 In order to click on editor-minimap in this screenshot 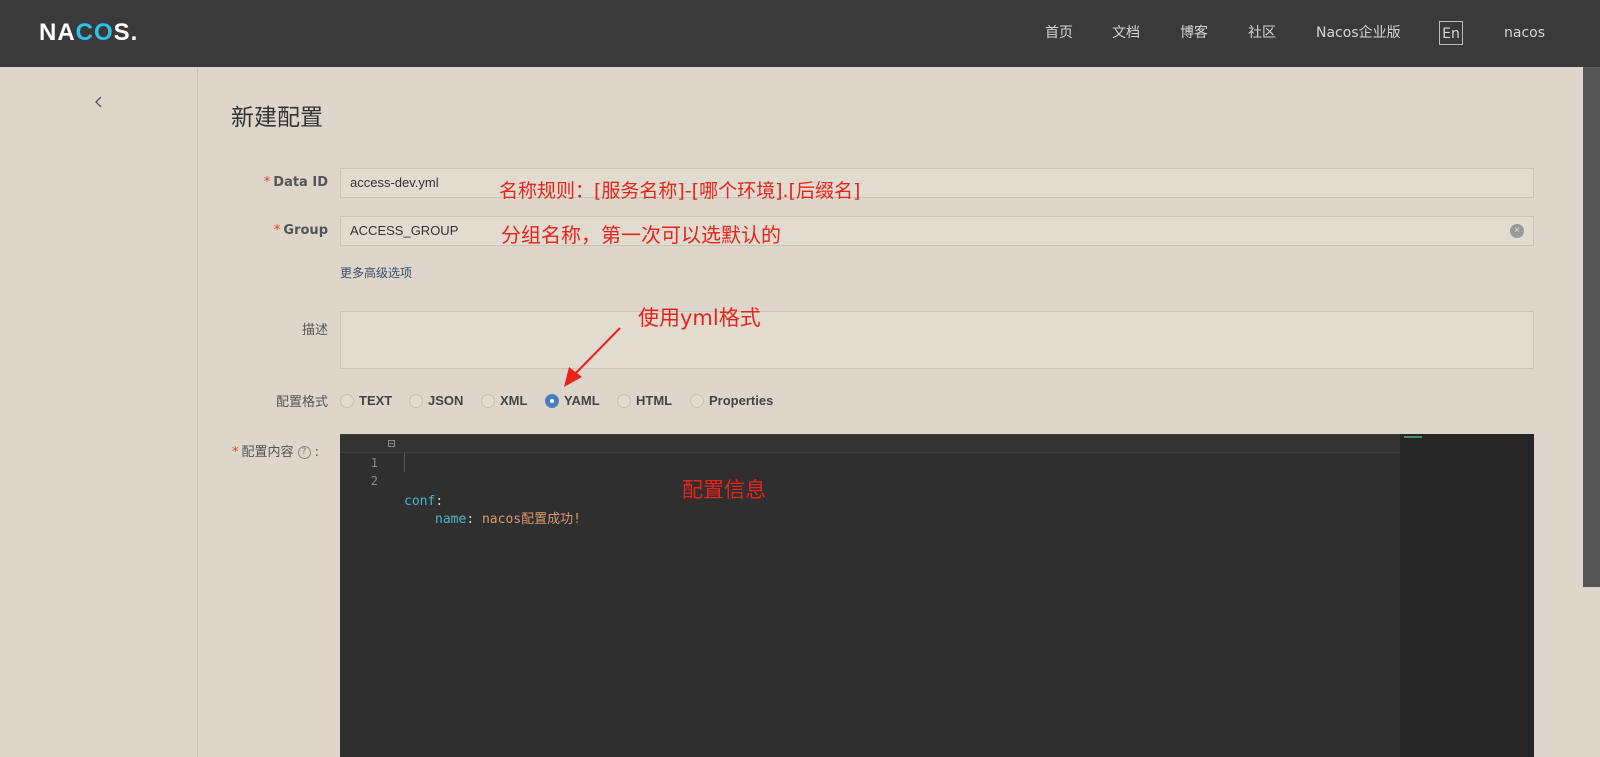, I will do `click(1467, 595)`.